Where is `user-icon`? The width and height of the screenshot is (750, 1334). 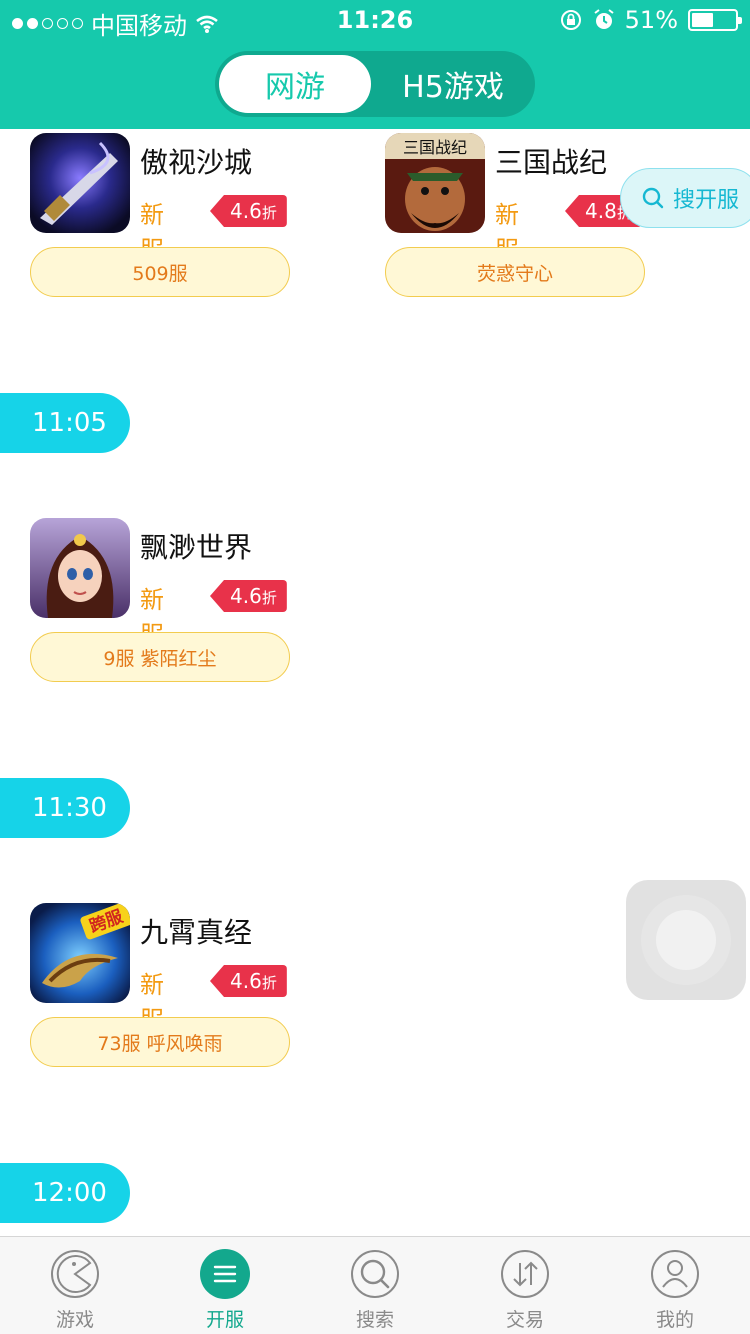
user-icon is located at coordinates (675, 1274).